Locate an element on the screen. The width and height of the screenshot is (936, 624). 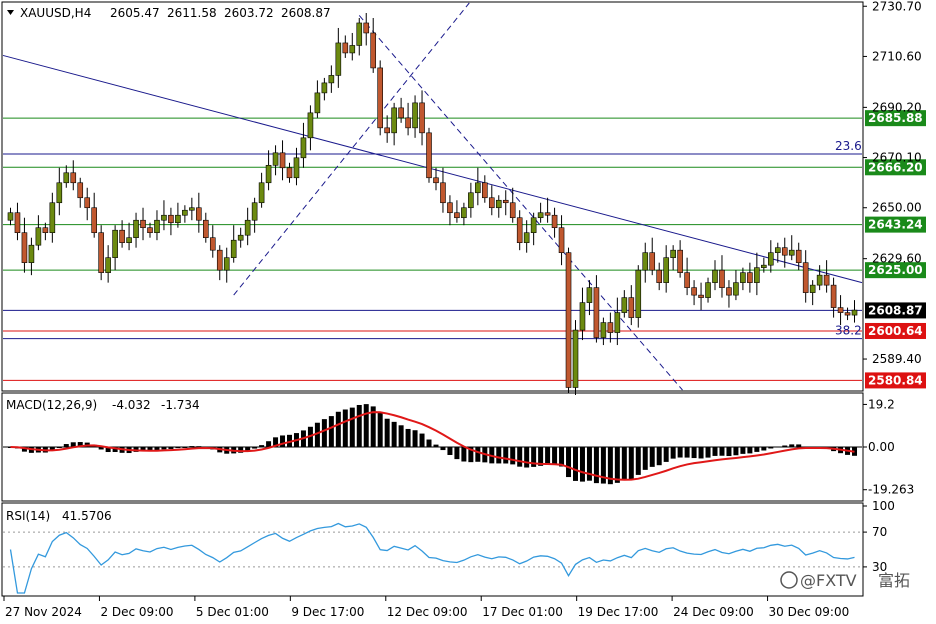
watermark-text: 富拓 is located at coordinates (894, 580).